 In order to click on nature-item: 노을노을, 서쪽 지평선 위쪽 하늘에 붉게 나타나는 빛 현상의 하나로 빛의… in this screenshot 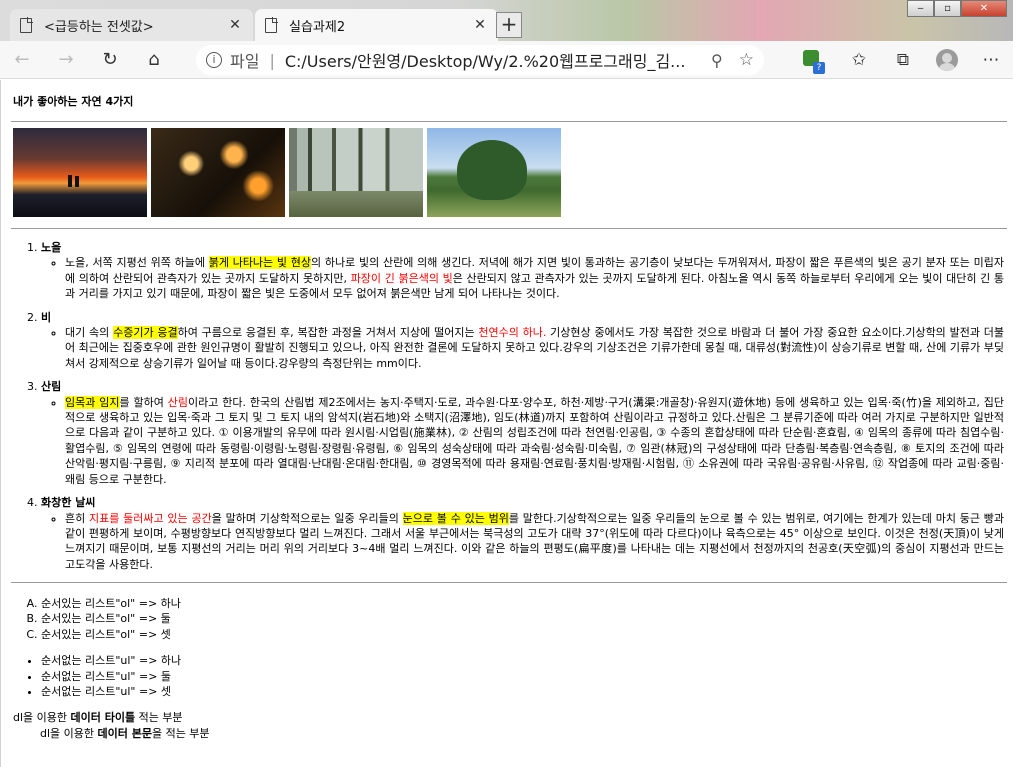, I will do `click(527, 271)`.